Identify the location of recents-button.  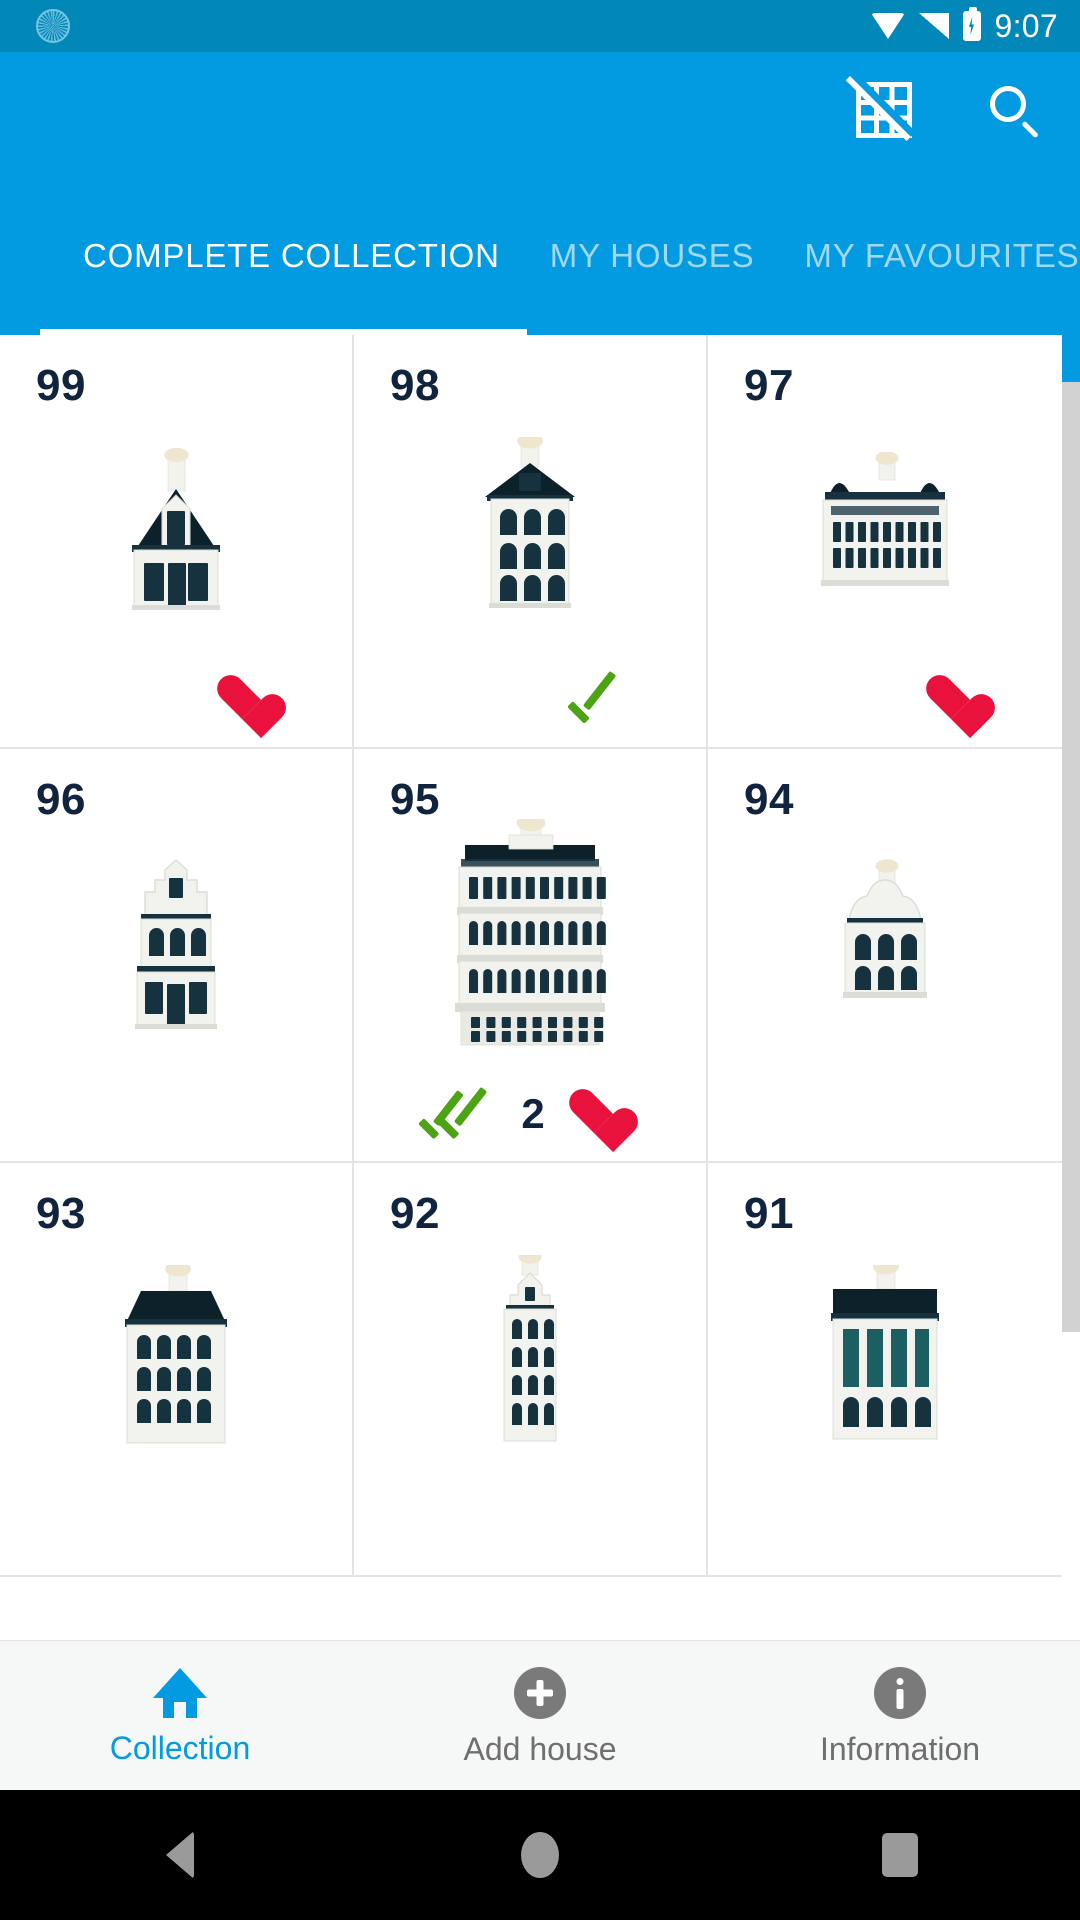
(900, 1855).